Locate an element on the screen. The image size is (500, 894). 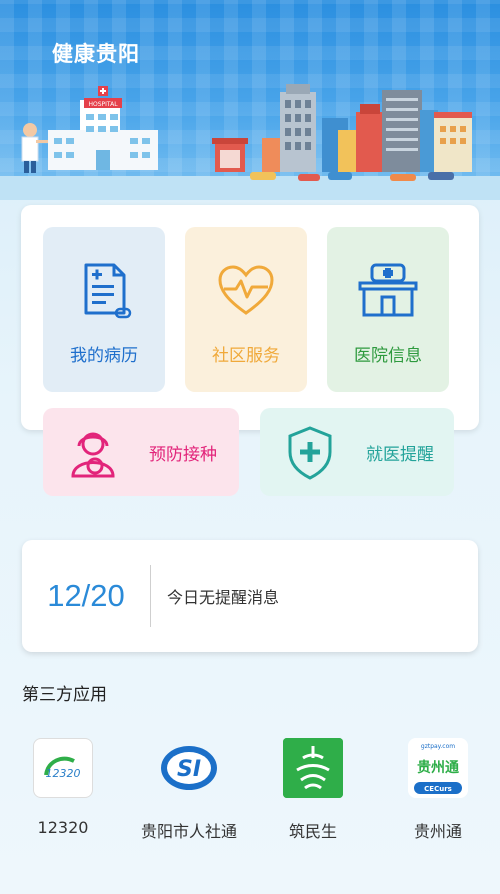
app-zhuminsheng: 筑民生 is located at coordinates (313, 790).